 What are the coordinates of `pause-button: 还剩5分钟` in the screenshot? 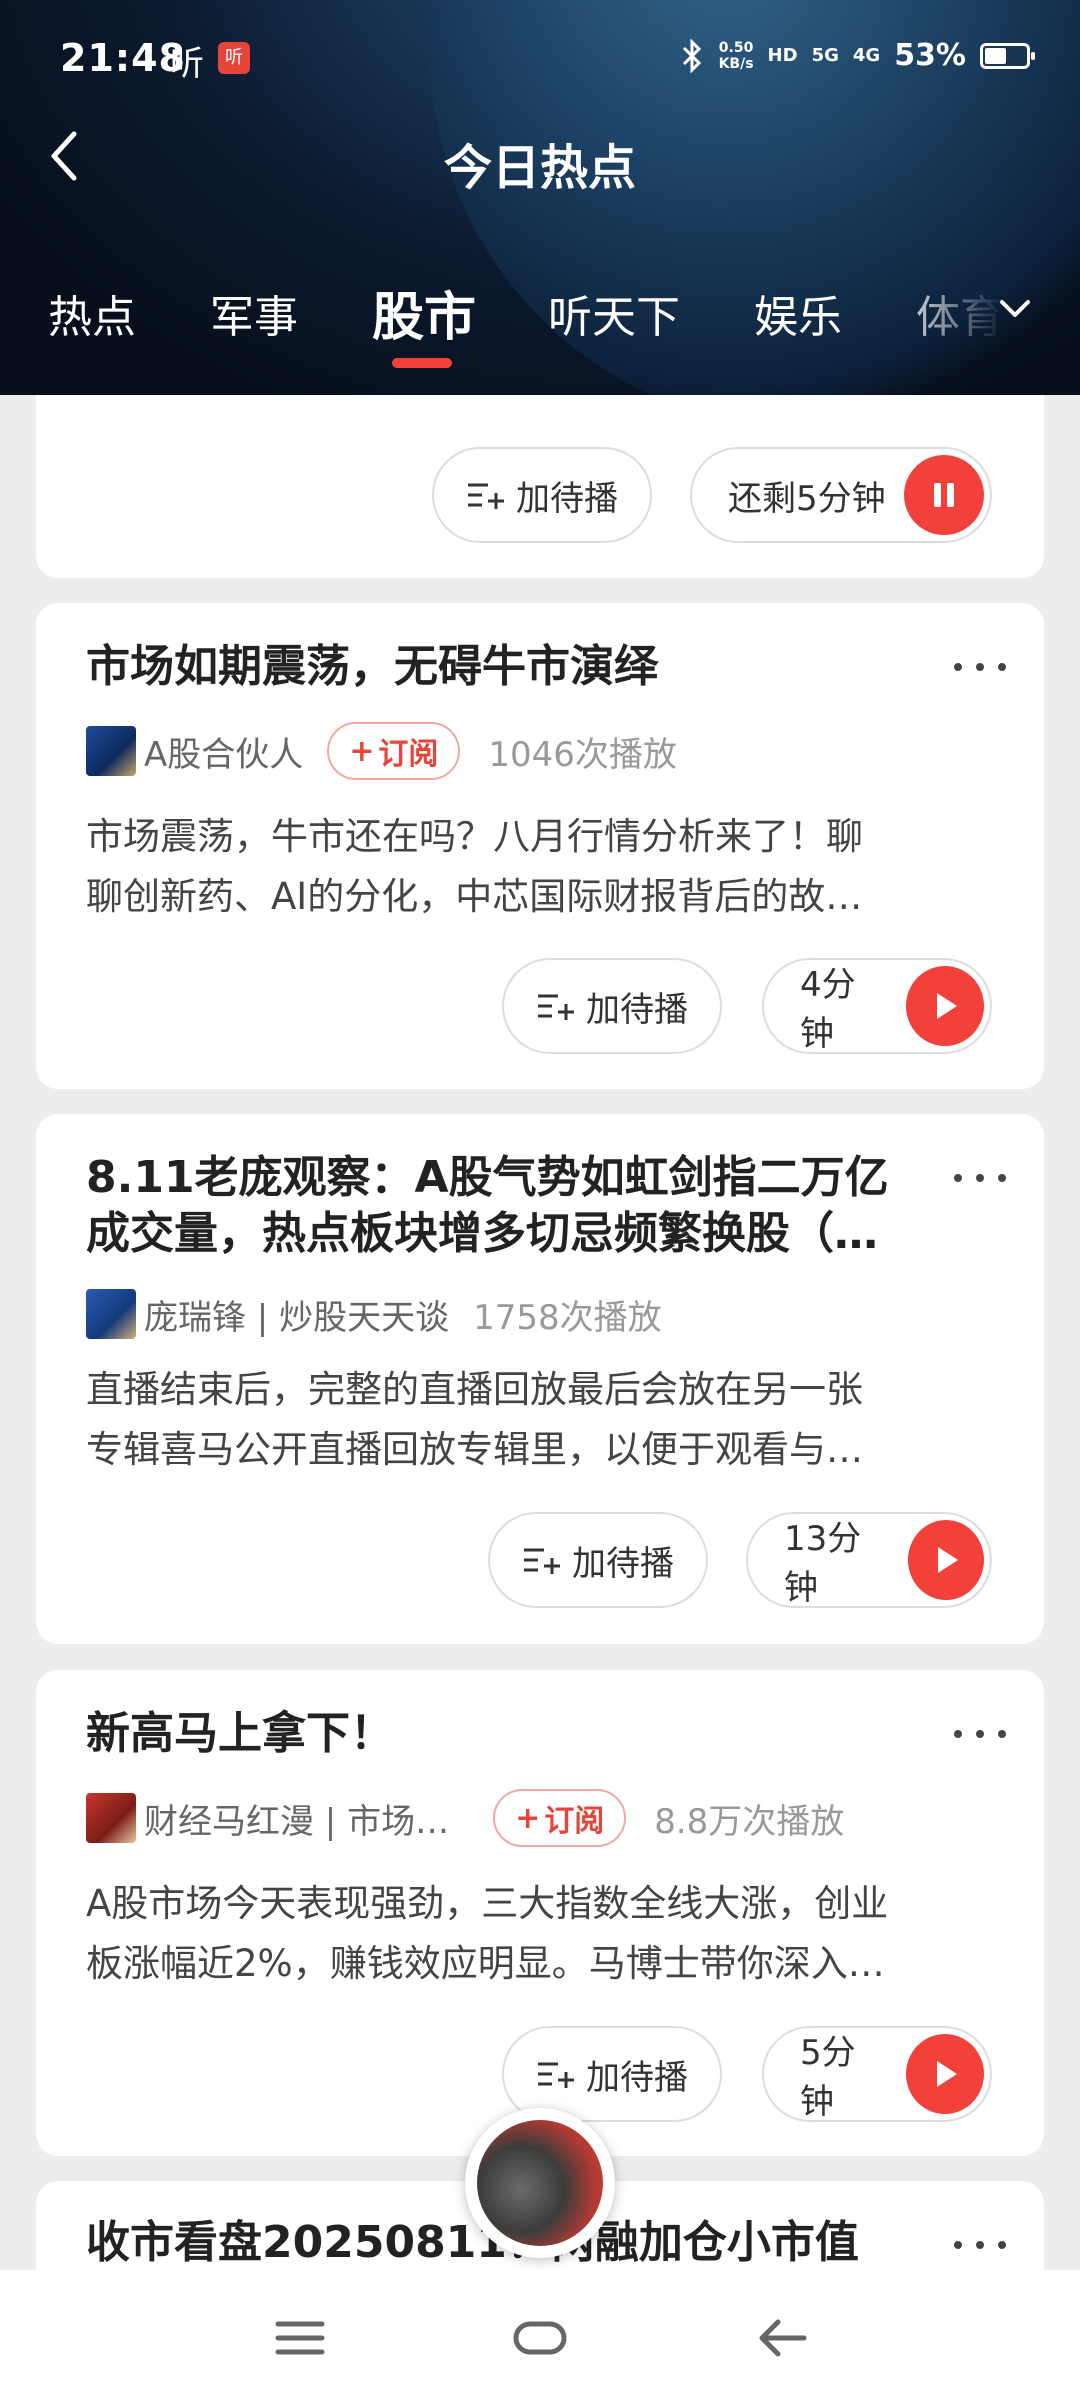 It's located at (841, 495).